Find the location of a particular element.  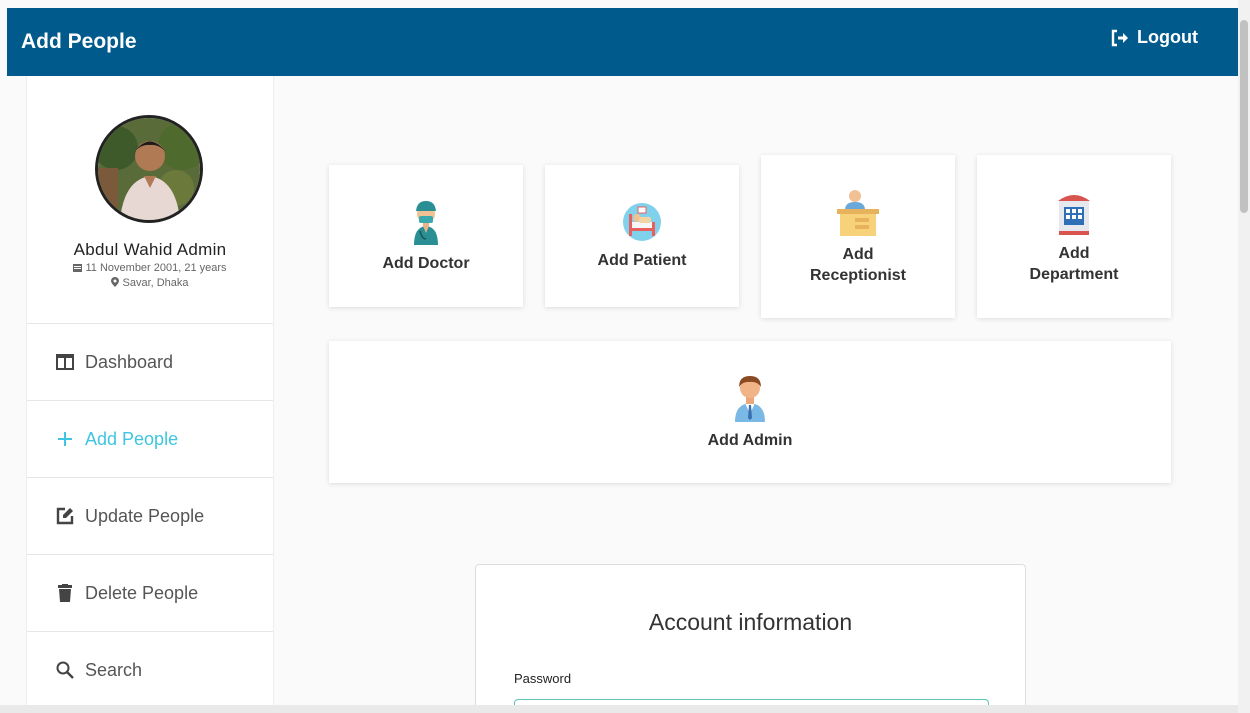

sidebar-item-delete-people: Delete People is located at coordinates (150, 593).